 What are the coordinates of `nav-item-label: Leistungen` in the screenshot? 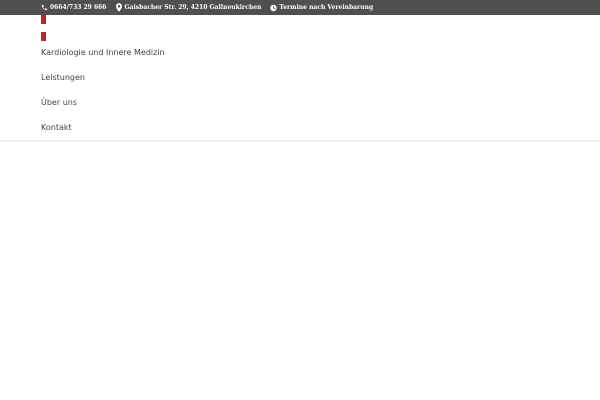 It's located at (63, 77).